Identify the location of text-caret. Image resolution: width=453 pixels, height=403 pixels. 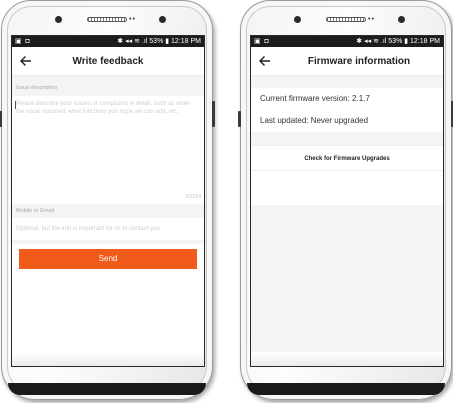
(15, 105).